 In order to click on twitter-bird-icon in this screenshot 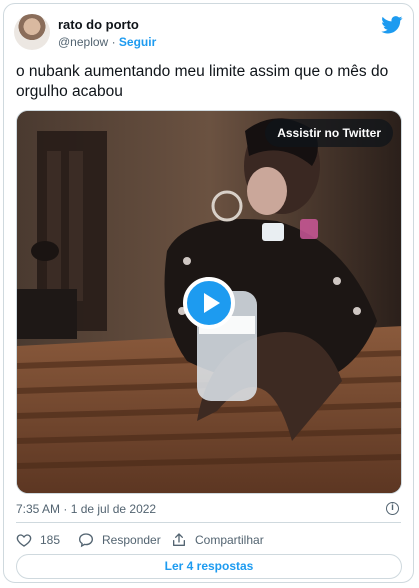, I will do `click(392, 25)`.